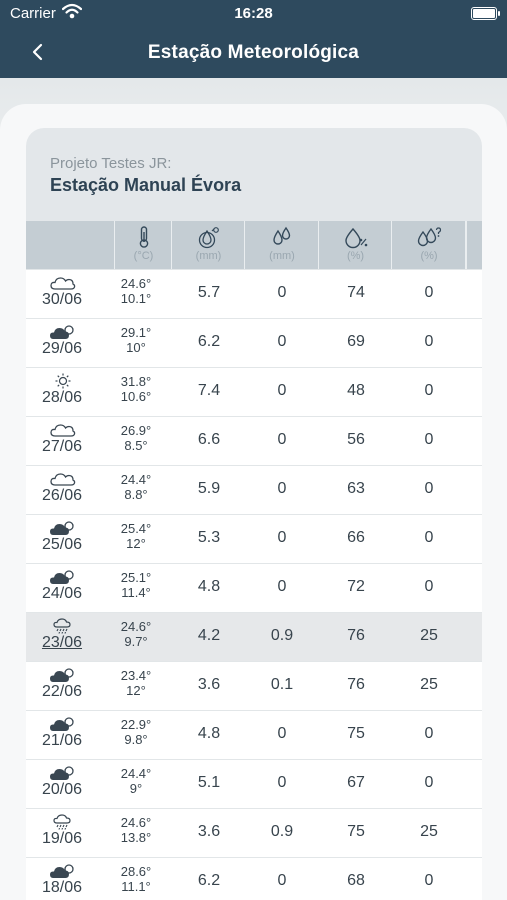  What do you see at coordinates (356, 488) in the screenshot?
I see `humidity-value: 63` at bounding box center [356, 488].